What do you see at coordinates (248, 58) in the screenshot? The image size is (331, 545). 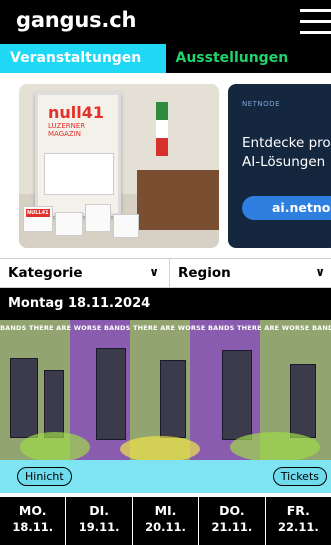 I see `tab-ausstellungen: Ausstellungen` at bounding box center [248, 58].